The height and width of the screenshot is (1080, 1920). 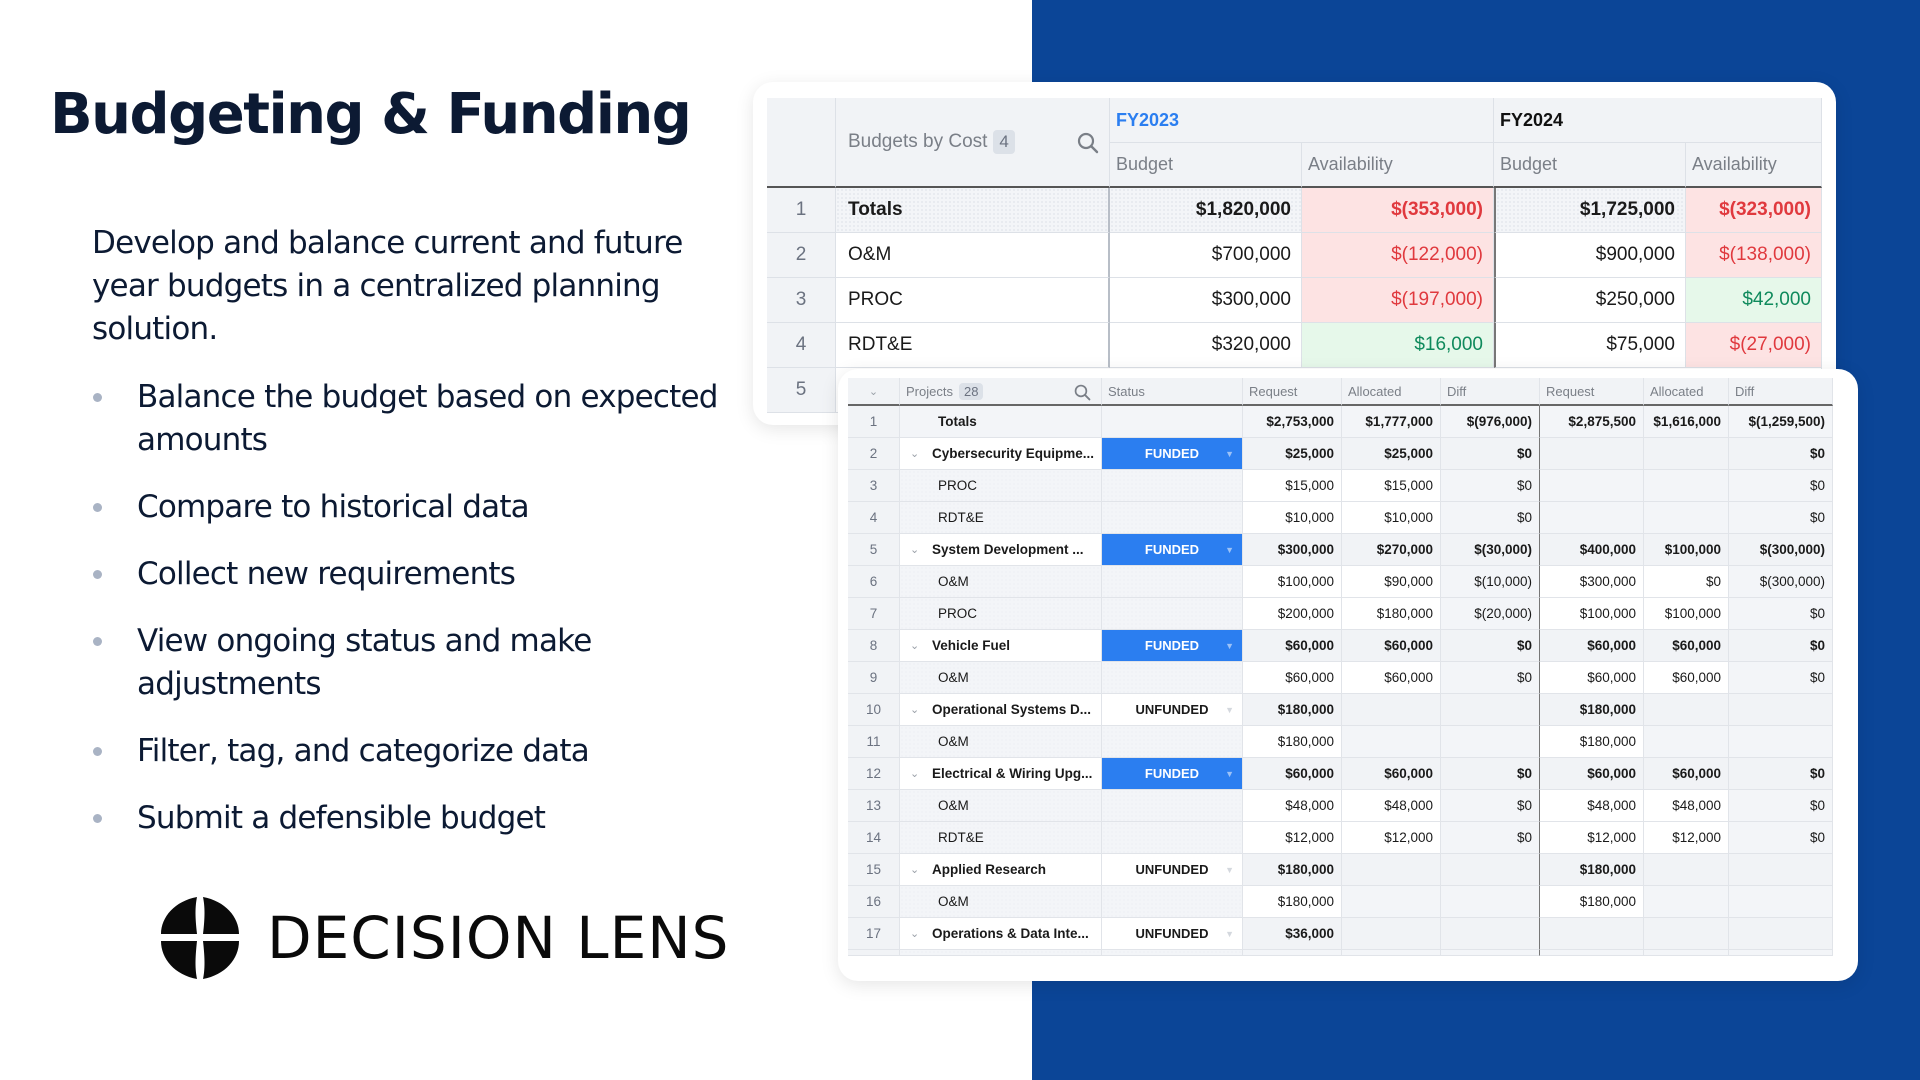 I want to click on request-cell: $2,875,500, so click(x=1592, y=422).